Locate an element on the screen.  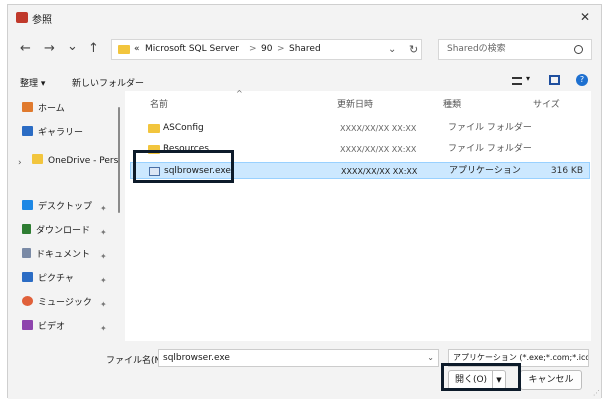
highlight-box-file is located at coordinates (183, 166).